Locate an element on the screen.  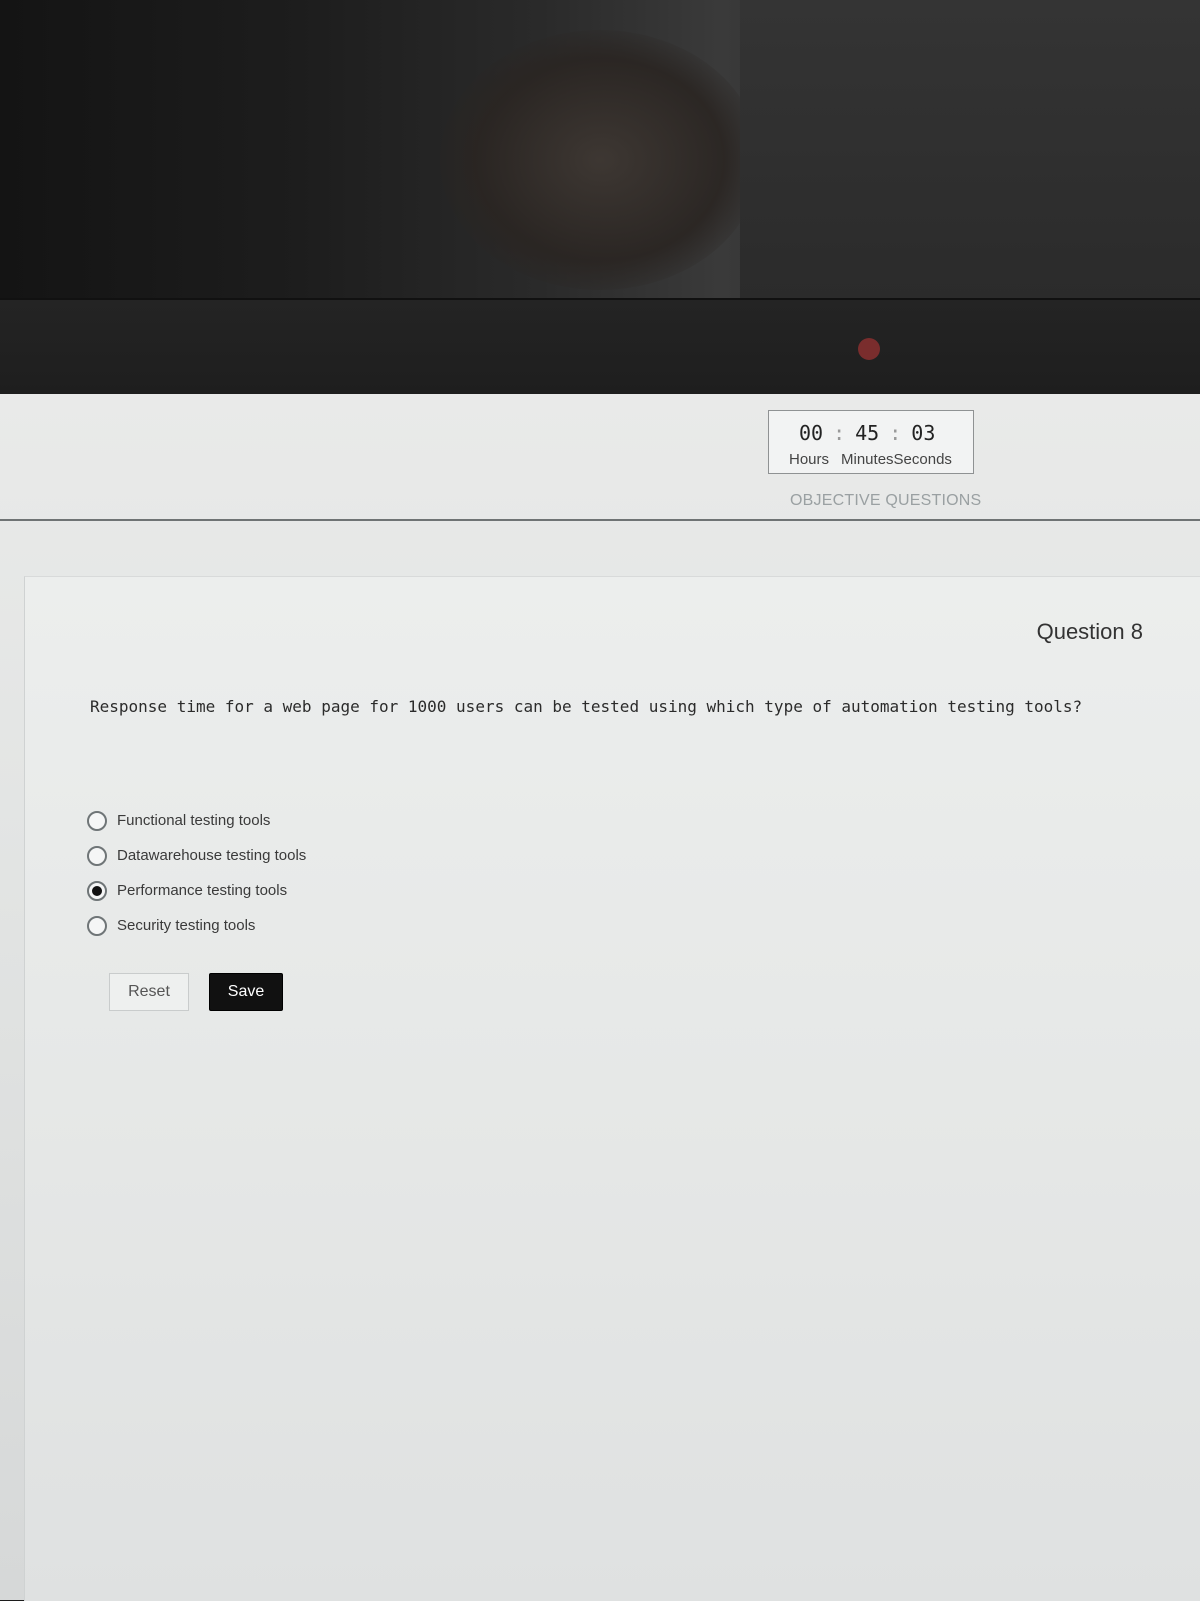
save-button: Save is located at coordinates (246, 992).